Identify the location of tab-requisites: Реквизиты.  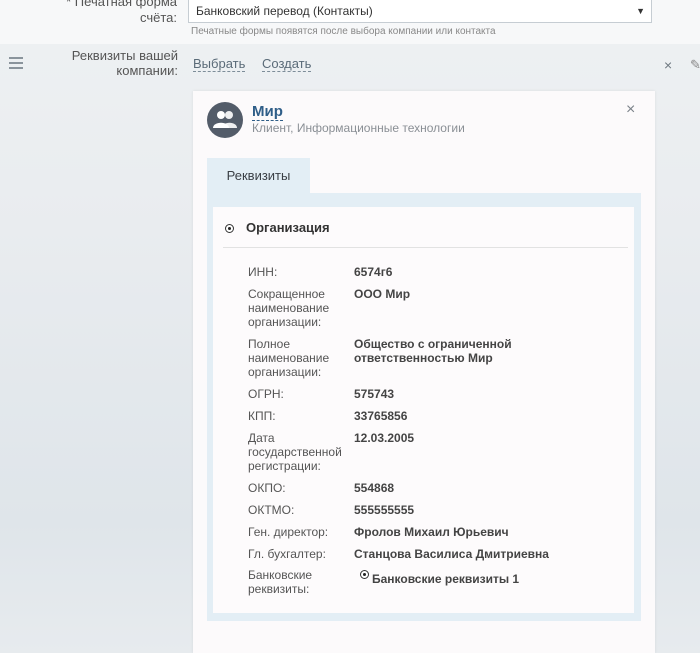
(258, 176).